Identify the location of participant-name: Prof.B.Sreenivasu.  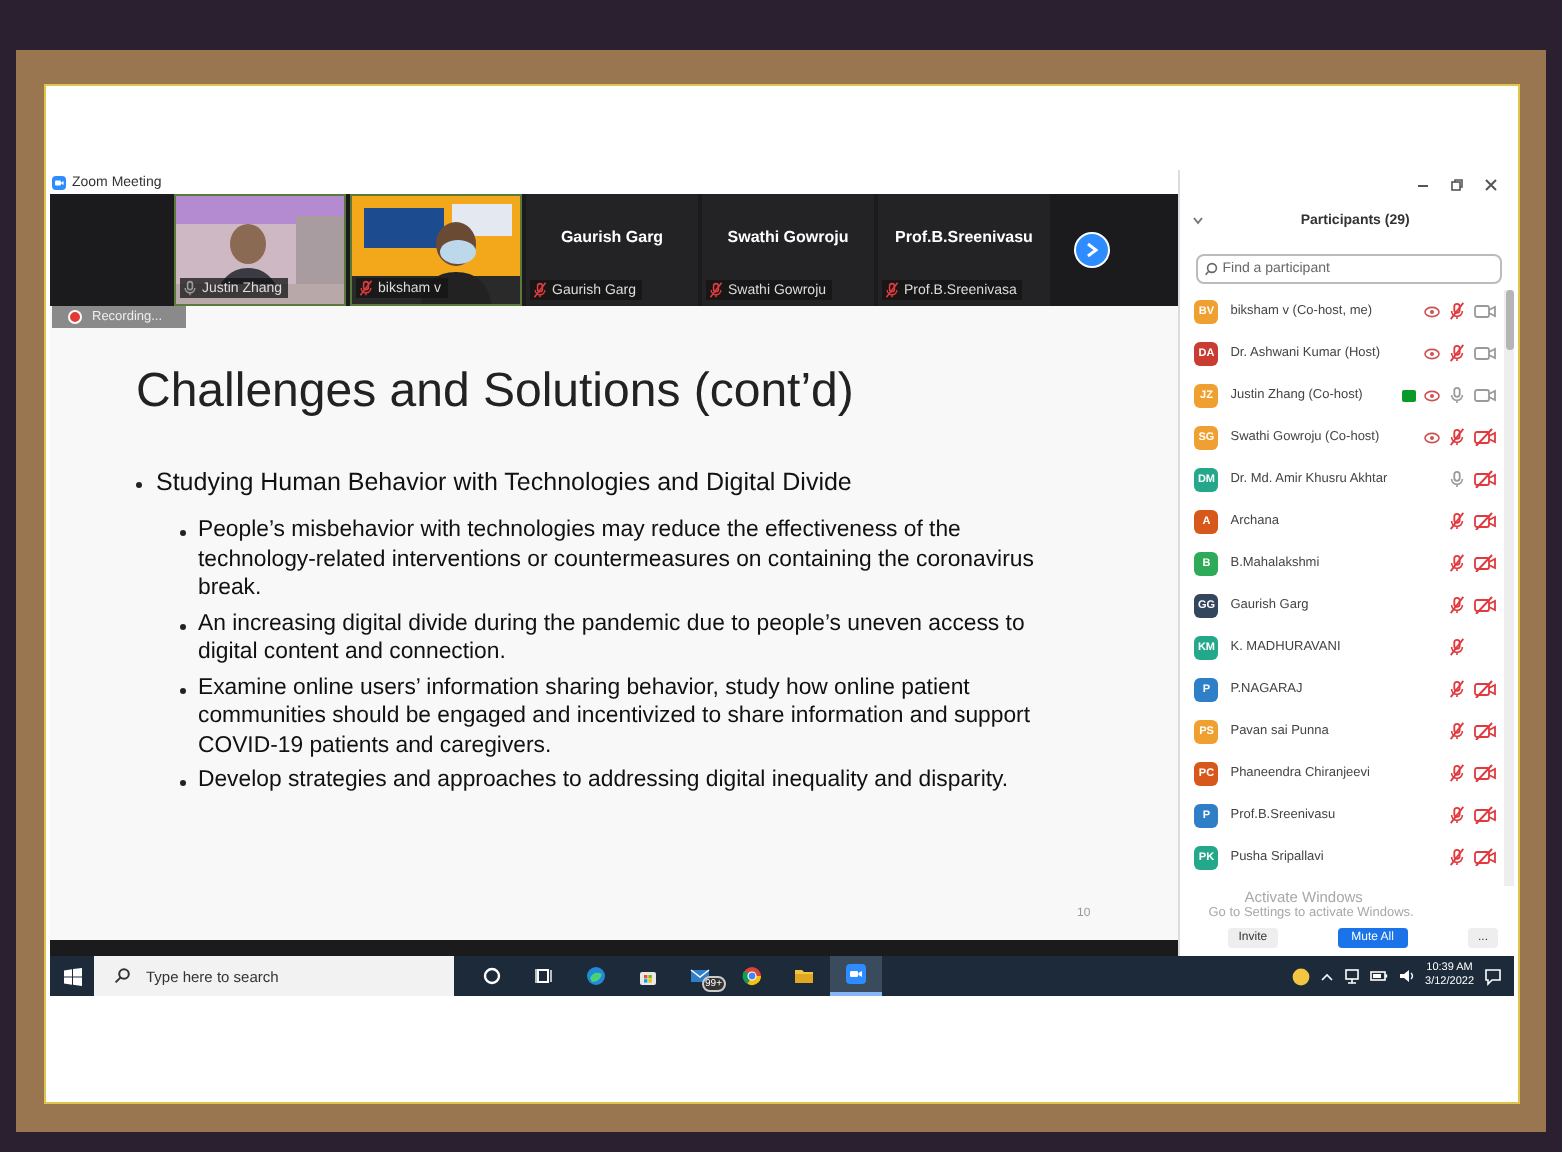
(964, 237).